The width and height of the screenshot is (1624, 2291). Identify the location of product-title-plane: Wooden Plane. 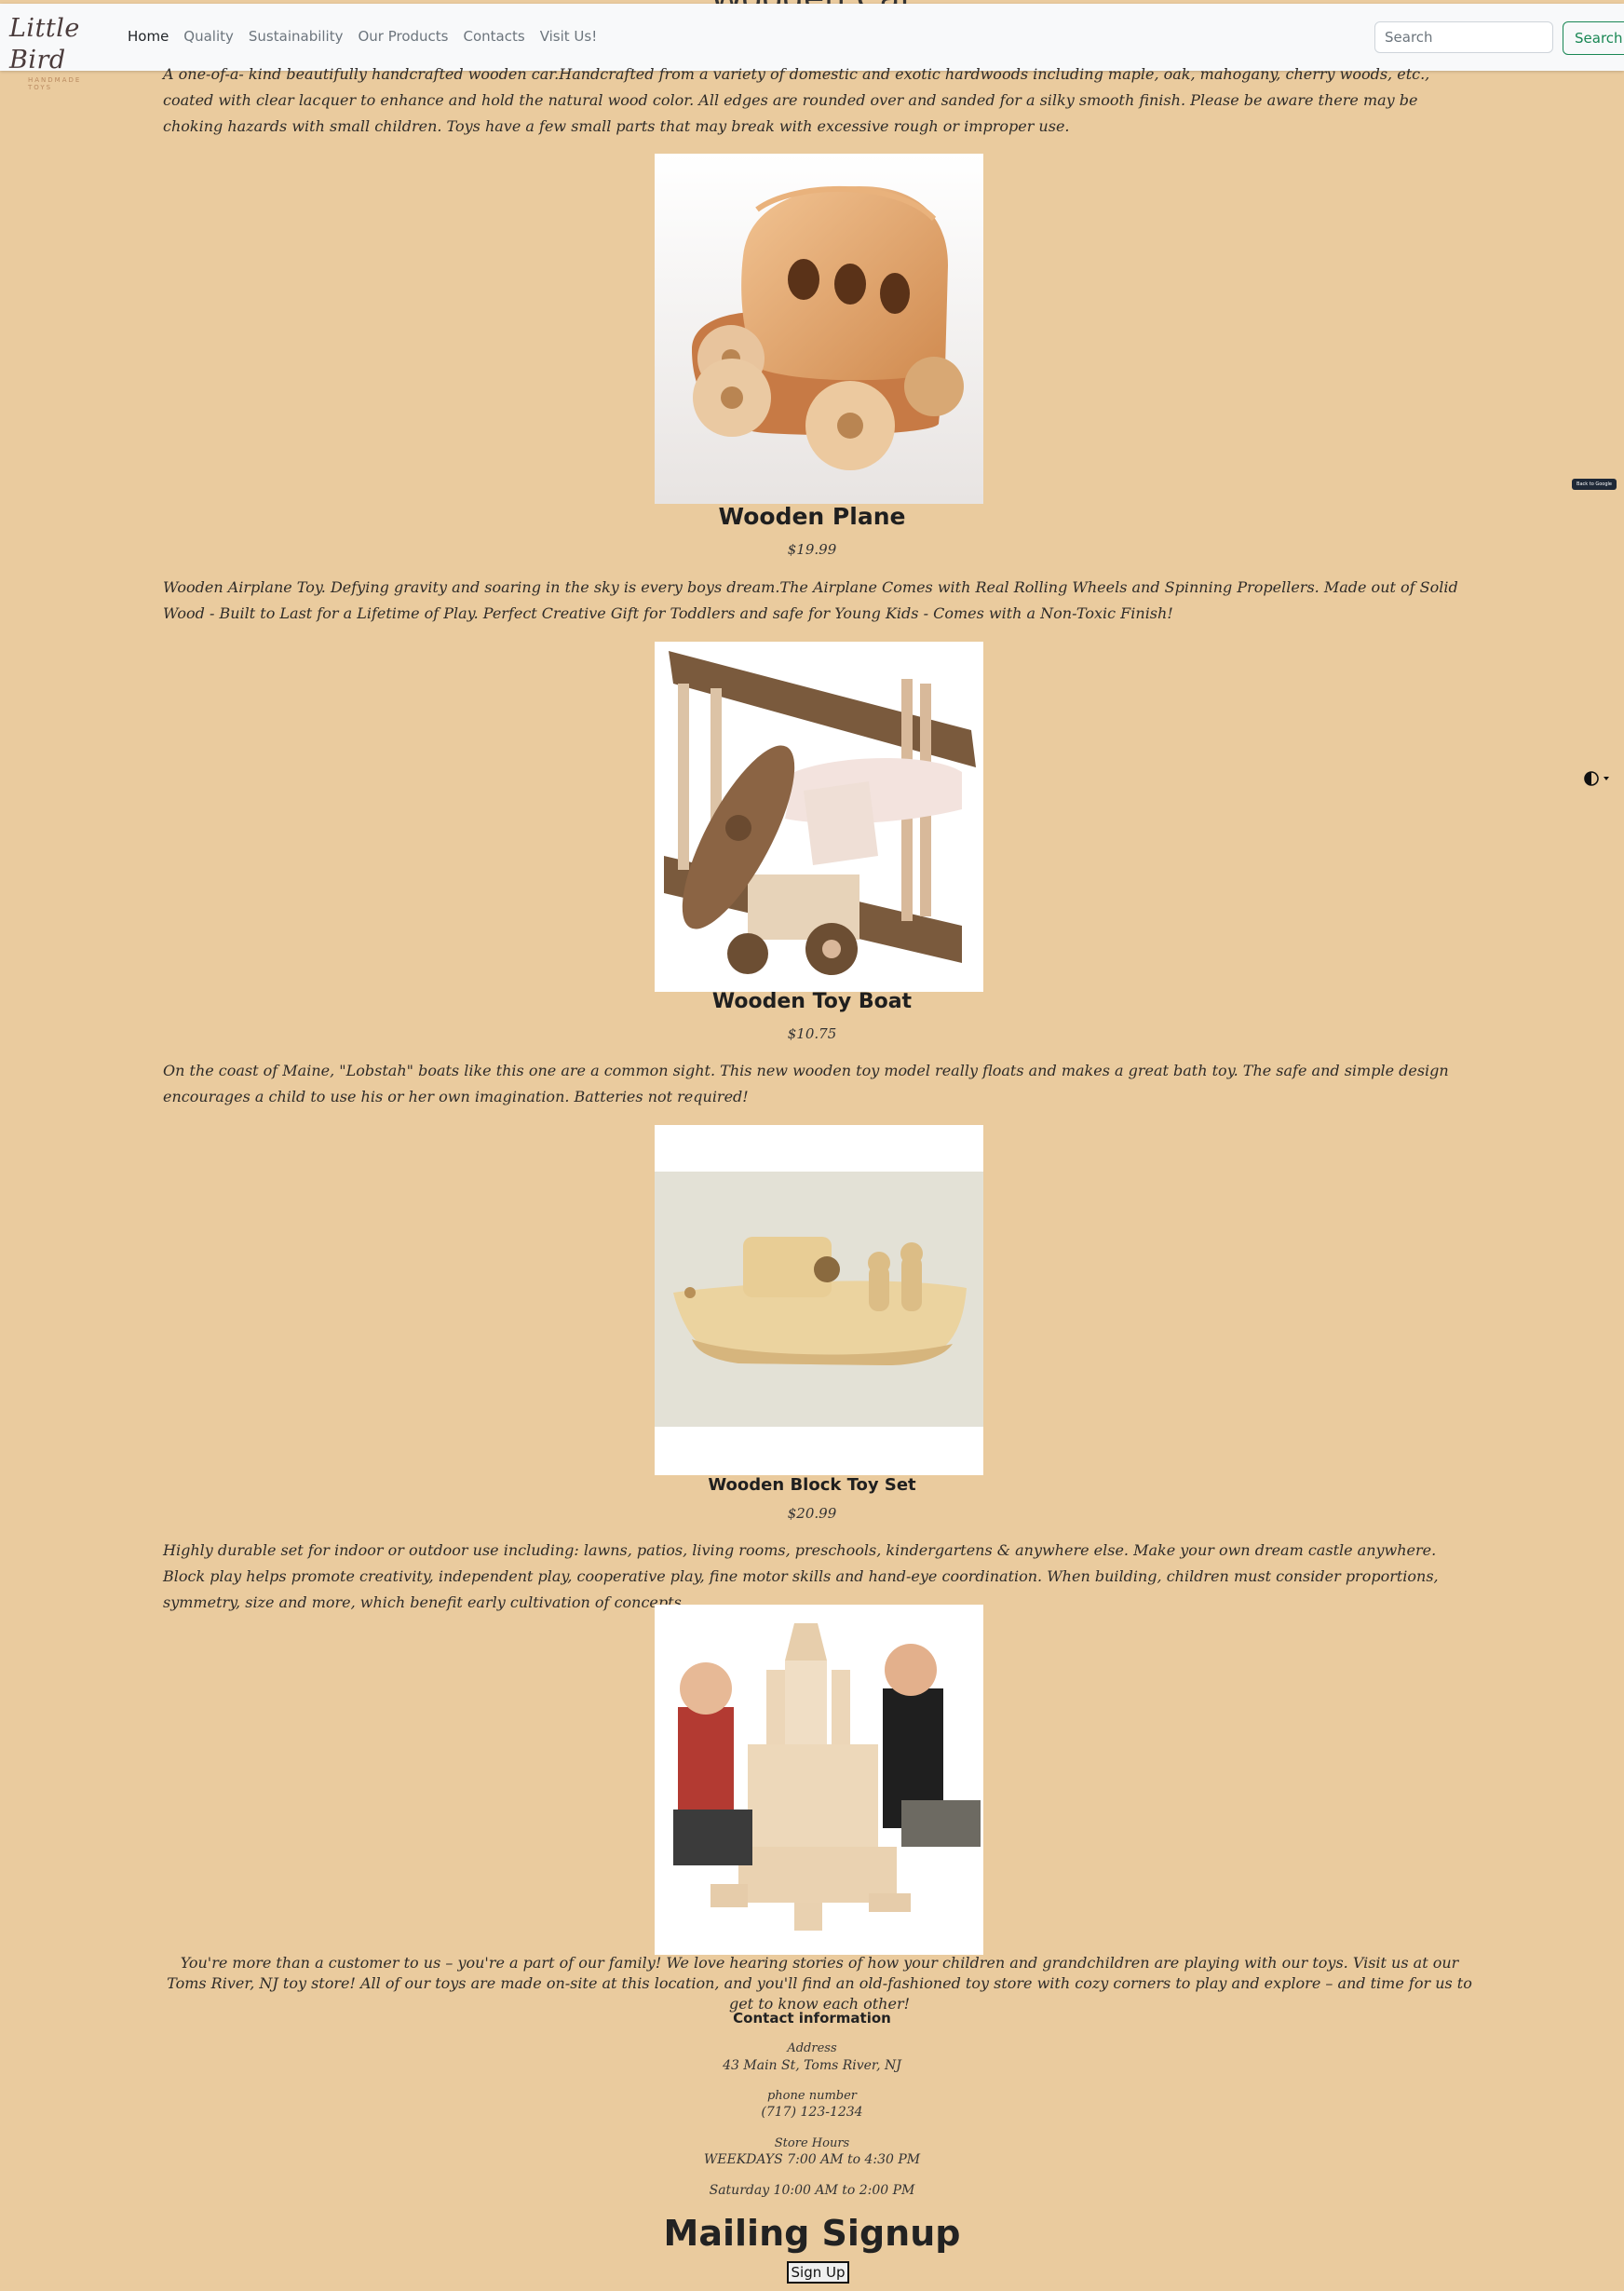
(812, 516).